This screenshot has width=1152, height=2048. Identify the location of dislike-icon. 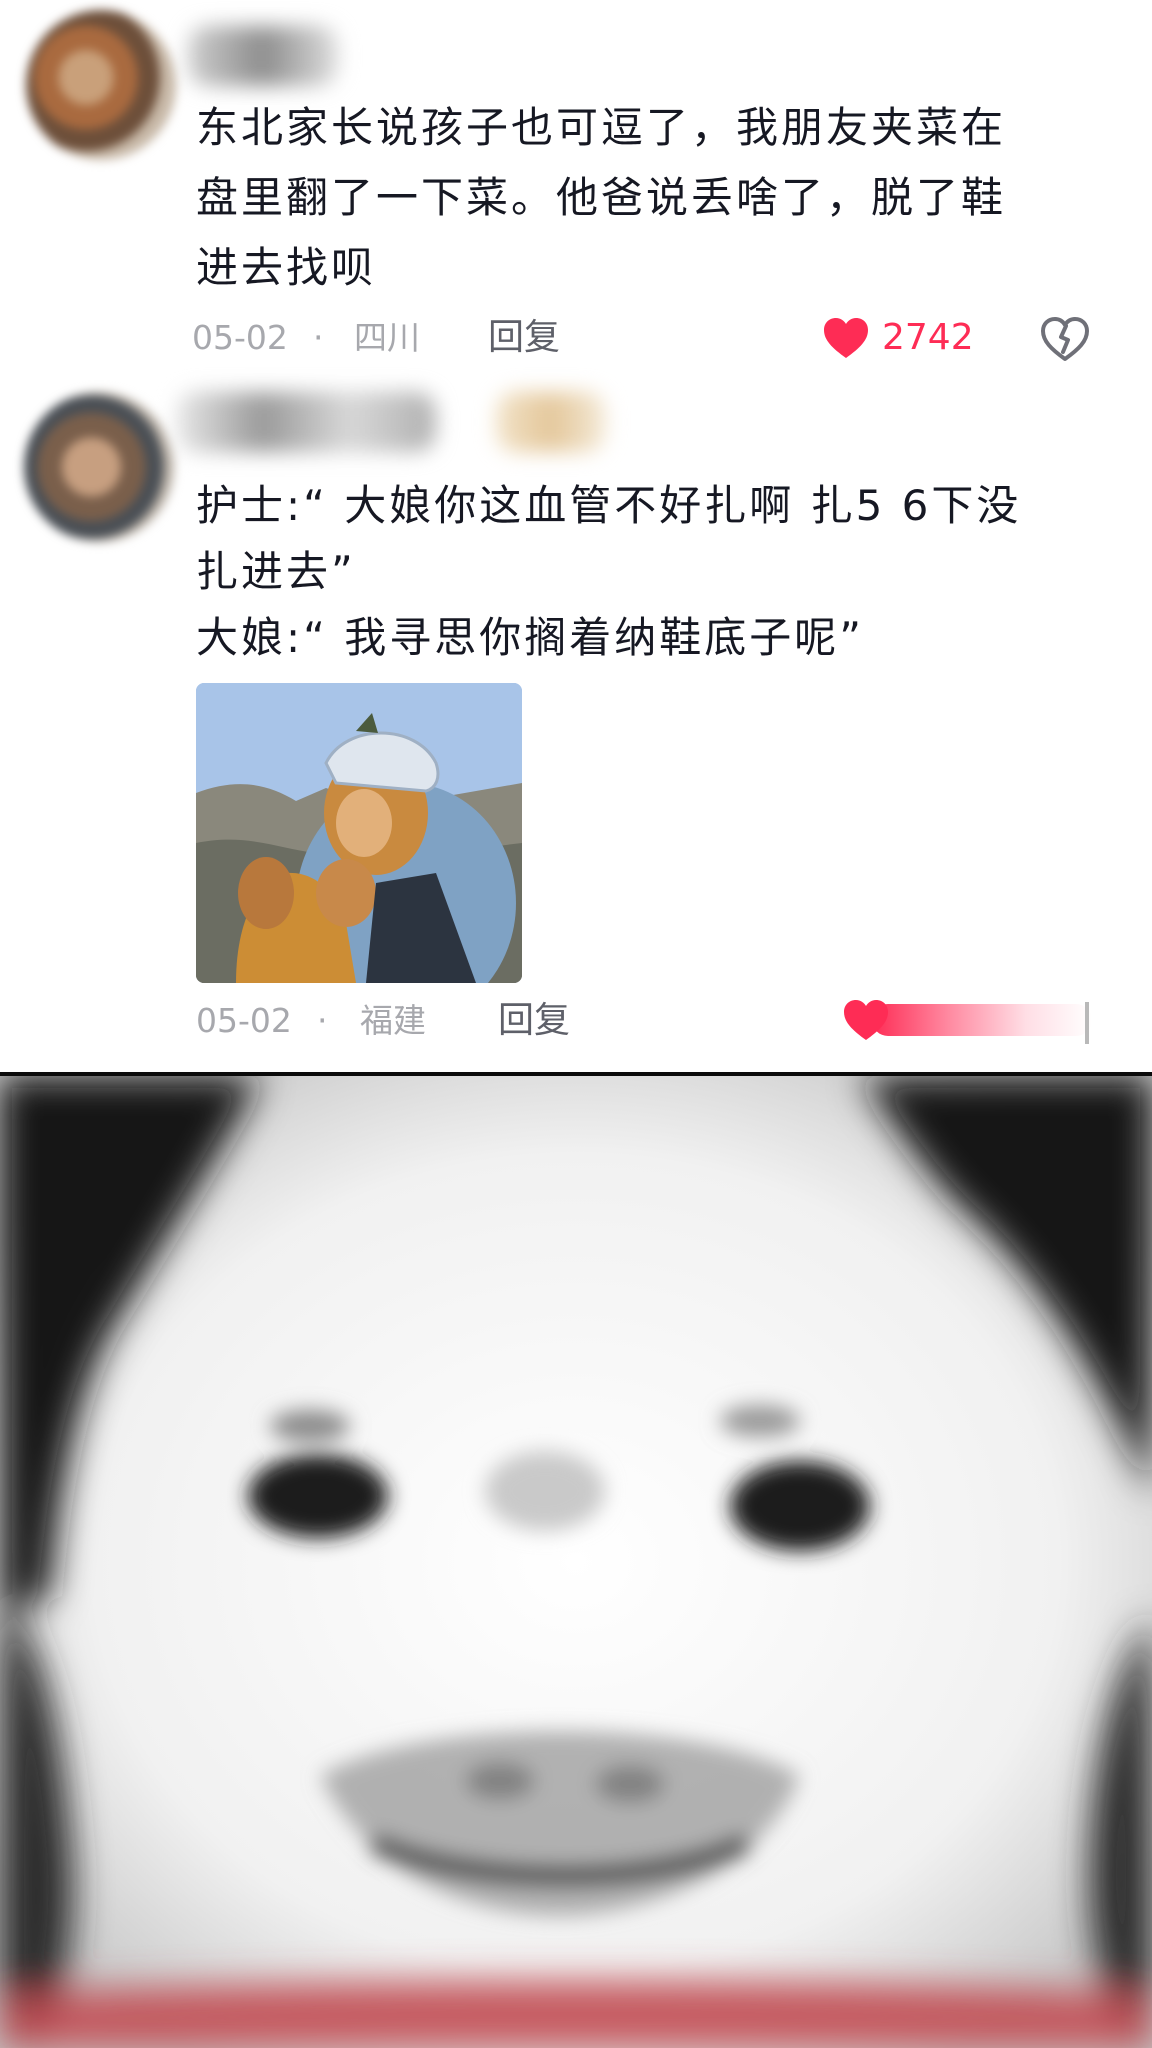
(1065, 339).